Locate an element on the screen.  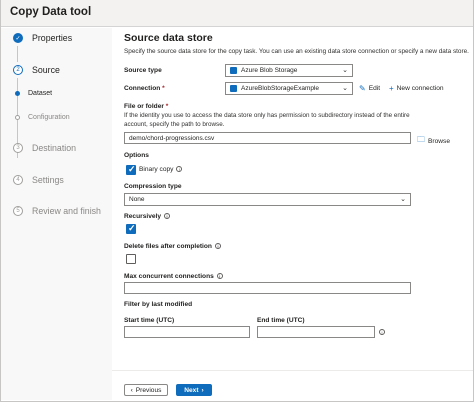
step-source: 2 Source is located at coordinates (36, 70).